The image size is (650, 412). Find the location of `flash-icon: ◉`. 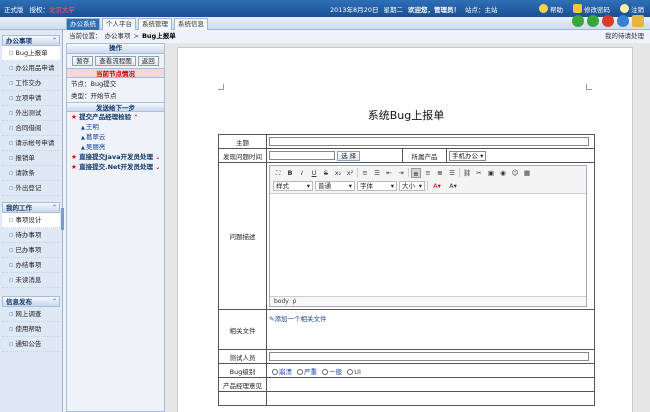

flash-icon: ◉ is located at coordinates (503, 173).